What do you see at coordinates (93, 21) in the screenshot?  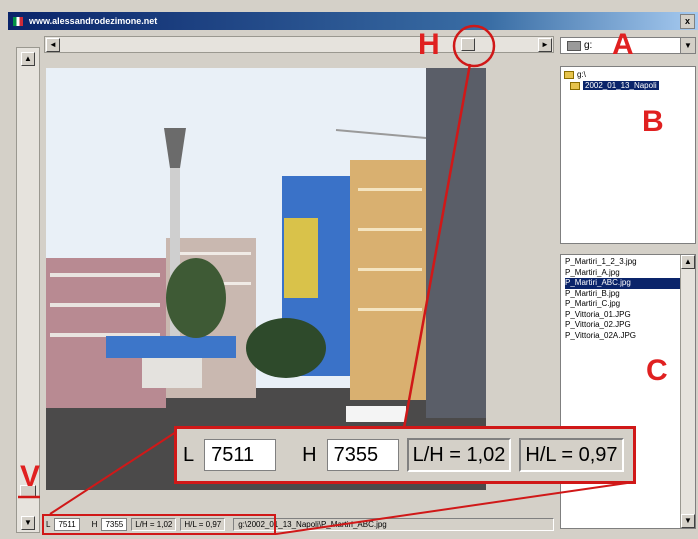 I see `window-title: www.alessandrodezimone.net` at bounding box center [93, 21].